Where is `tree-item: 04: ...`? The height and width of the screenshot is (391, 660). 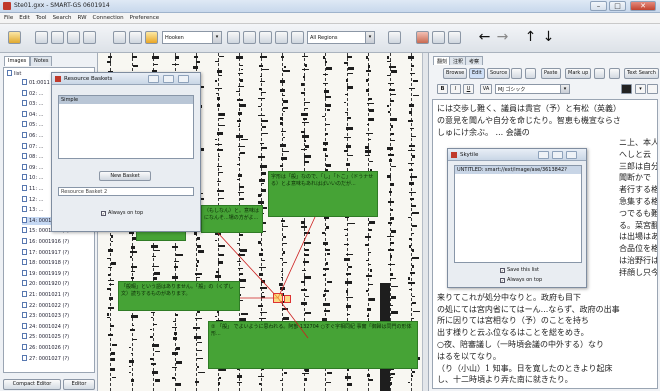 tree-item: 04: ... is located at coordinates (32, 114).